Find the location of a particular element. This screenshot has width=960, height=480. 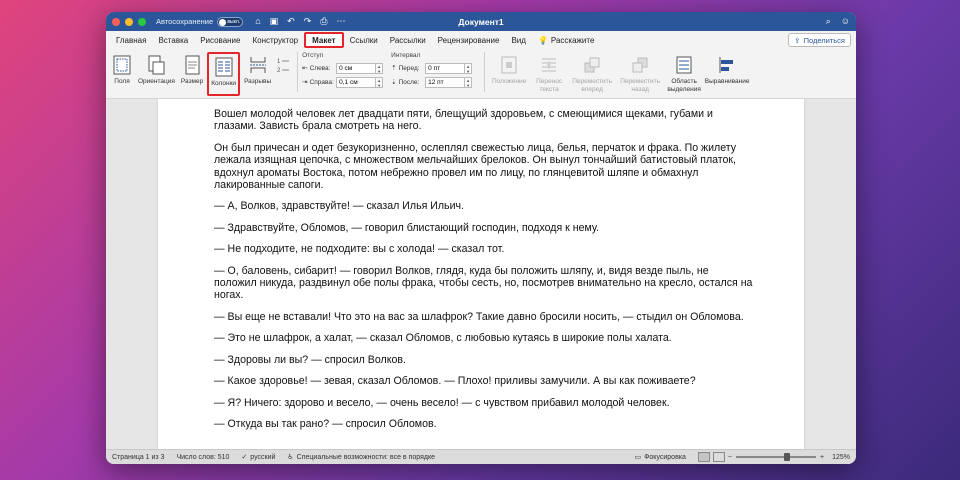

quick-access-toolbar: ⌂ ▣ ↶ ↷ ⎙ ⋯ is located at coordinates (300, 21).